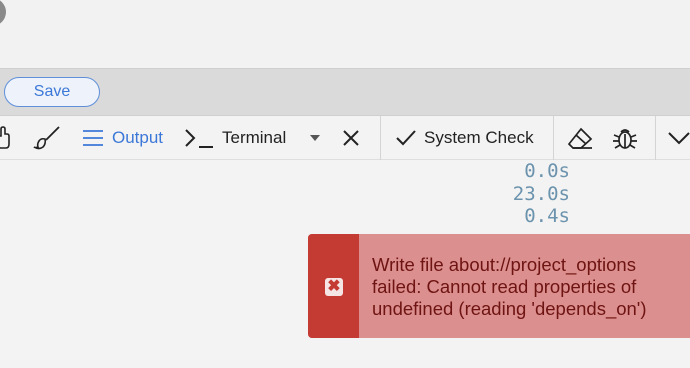 This screenshot has height=368, width=690. I want to click on hand-tool-button, so click(7, 138).